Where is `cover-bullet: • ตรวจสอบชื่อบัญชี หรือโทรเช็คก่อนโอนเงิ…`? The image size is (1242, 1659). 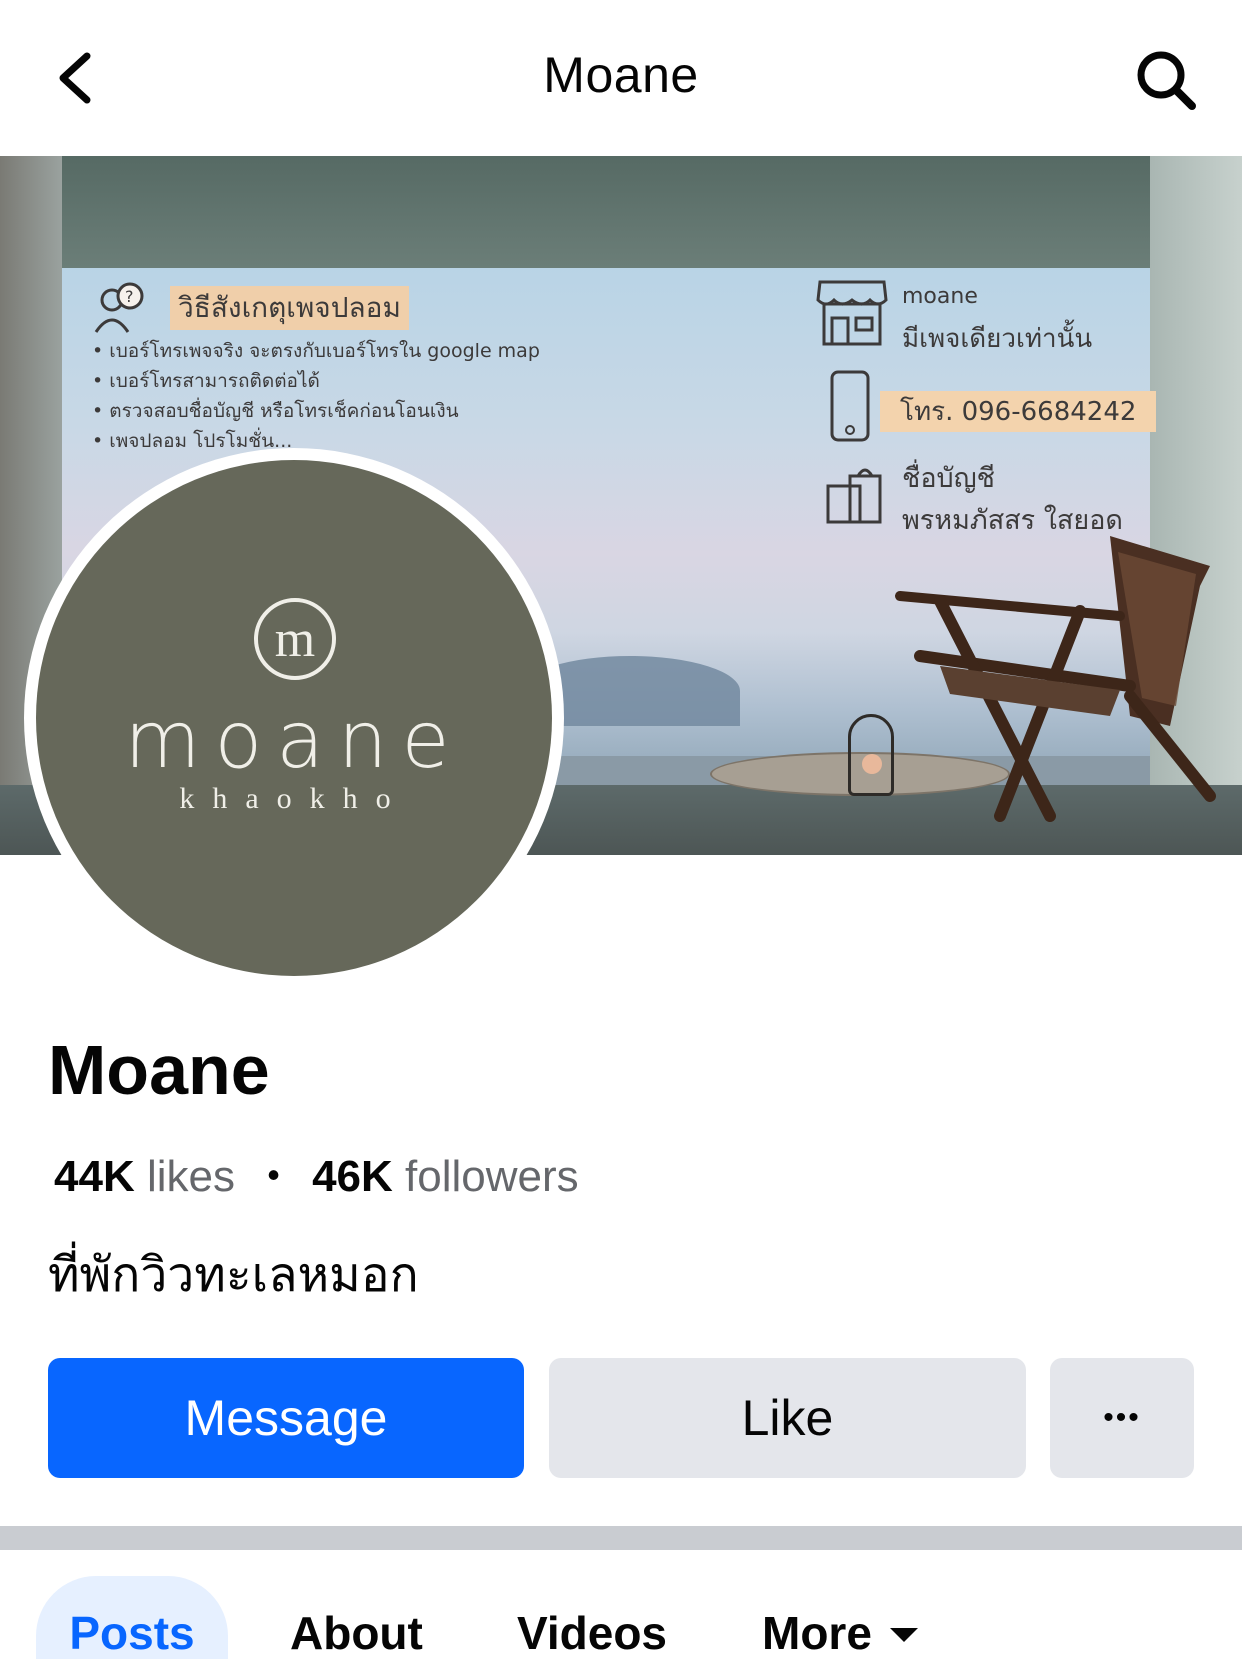 cover-bullet: • ตรวจสอบชื่อบัญชี หรือโทรเช็คก่อนโอนเงิ… is located at coordinates (275, 411).